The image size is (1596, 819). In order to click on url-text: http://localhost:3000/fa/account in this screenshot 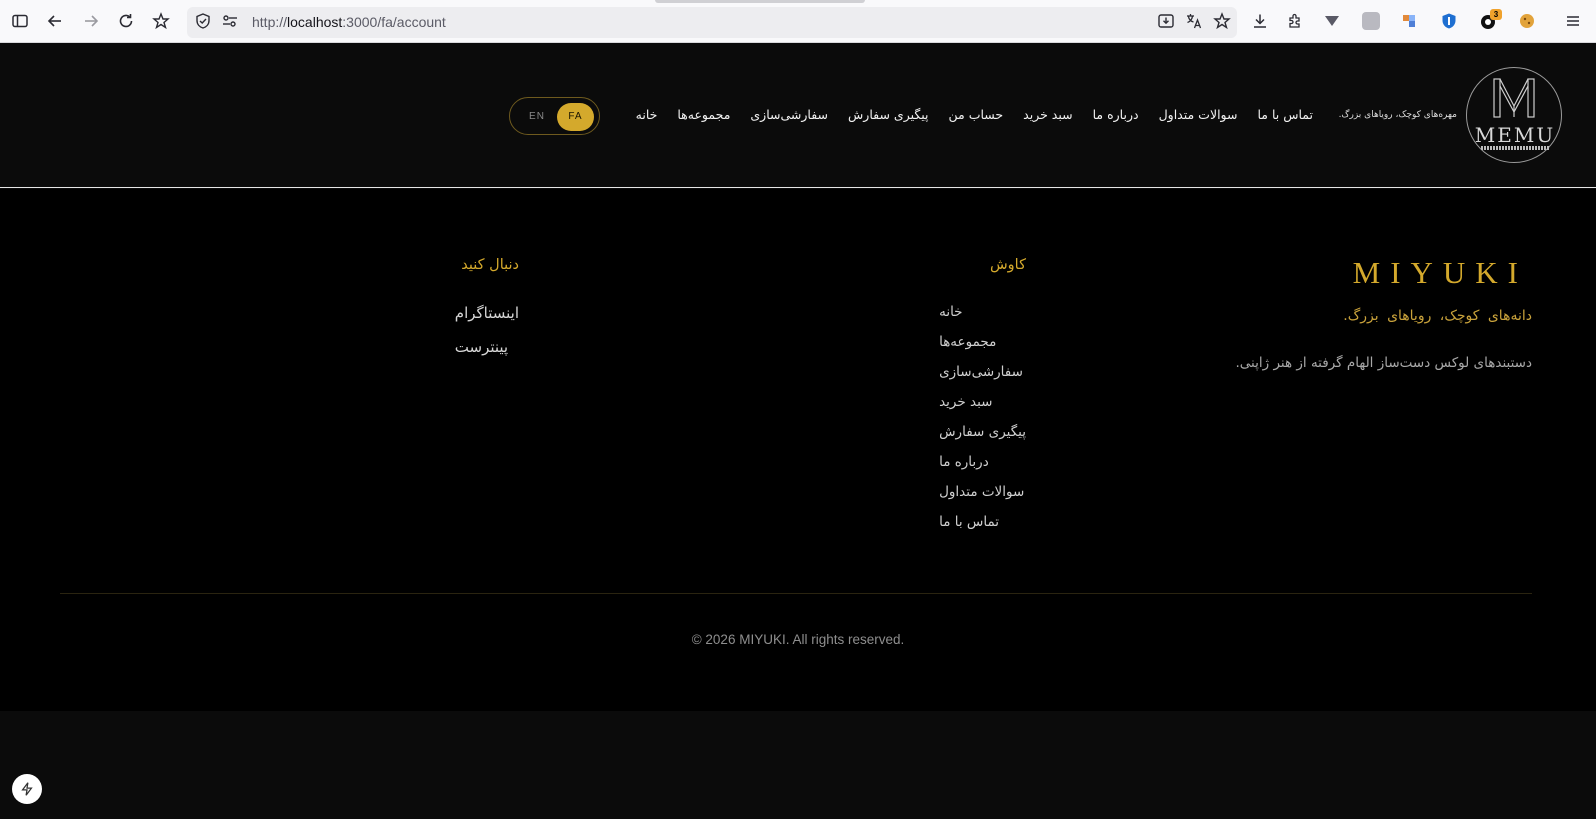, I will do `click(349, 22)`.